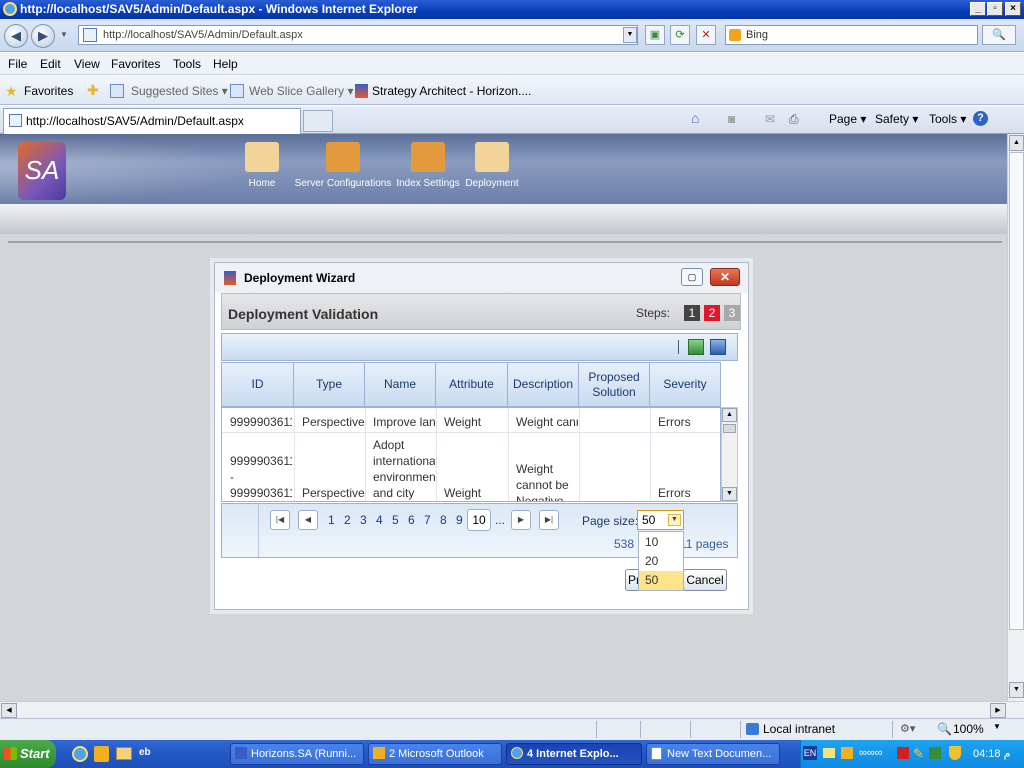 This screenshot has width=1024, height=768. Describe the element at coordinates (280, 520) in the screenshot. I see `first-page-button: |◀` at that location.